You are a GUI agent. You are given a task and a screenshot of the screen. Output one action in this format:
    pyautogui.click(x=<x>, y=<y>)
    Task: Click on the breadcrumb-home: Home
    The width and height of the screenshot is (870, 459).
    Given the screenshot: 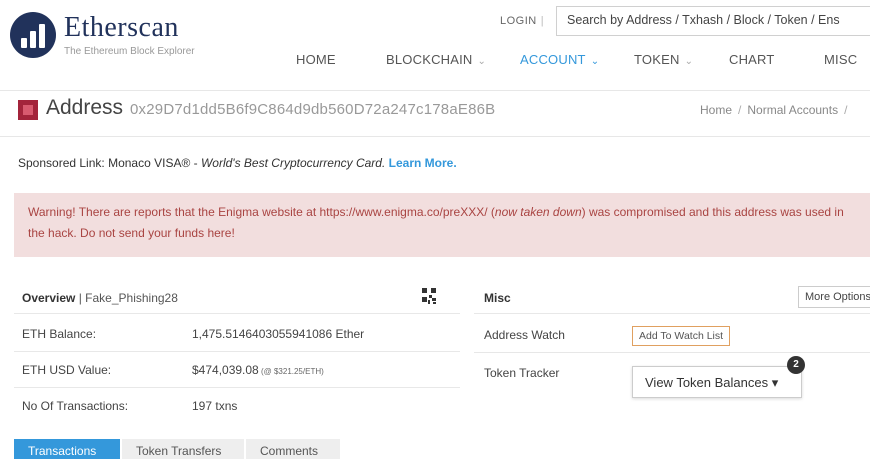 What is the action you would take?
    pyautogui.click(x=716, y=110)
    